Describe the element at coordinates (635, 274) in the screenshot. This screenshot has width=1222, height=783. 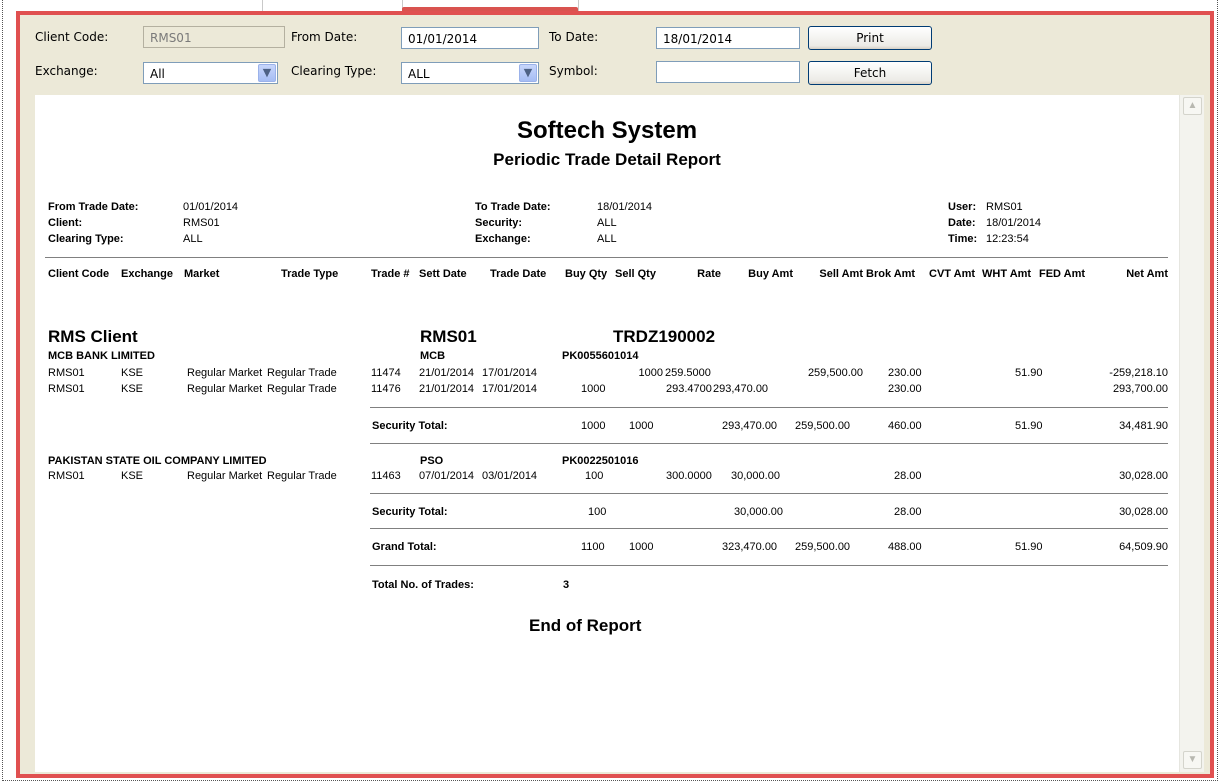
I see `column-header: Sell Qty` at that location.